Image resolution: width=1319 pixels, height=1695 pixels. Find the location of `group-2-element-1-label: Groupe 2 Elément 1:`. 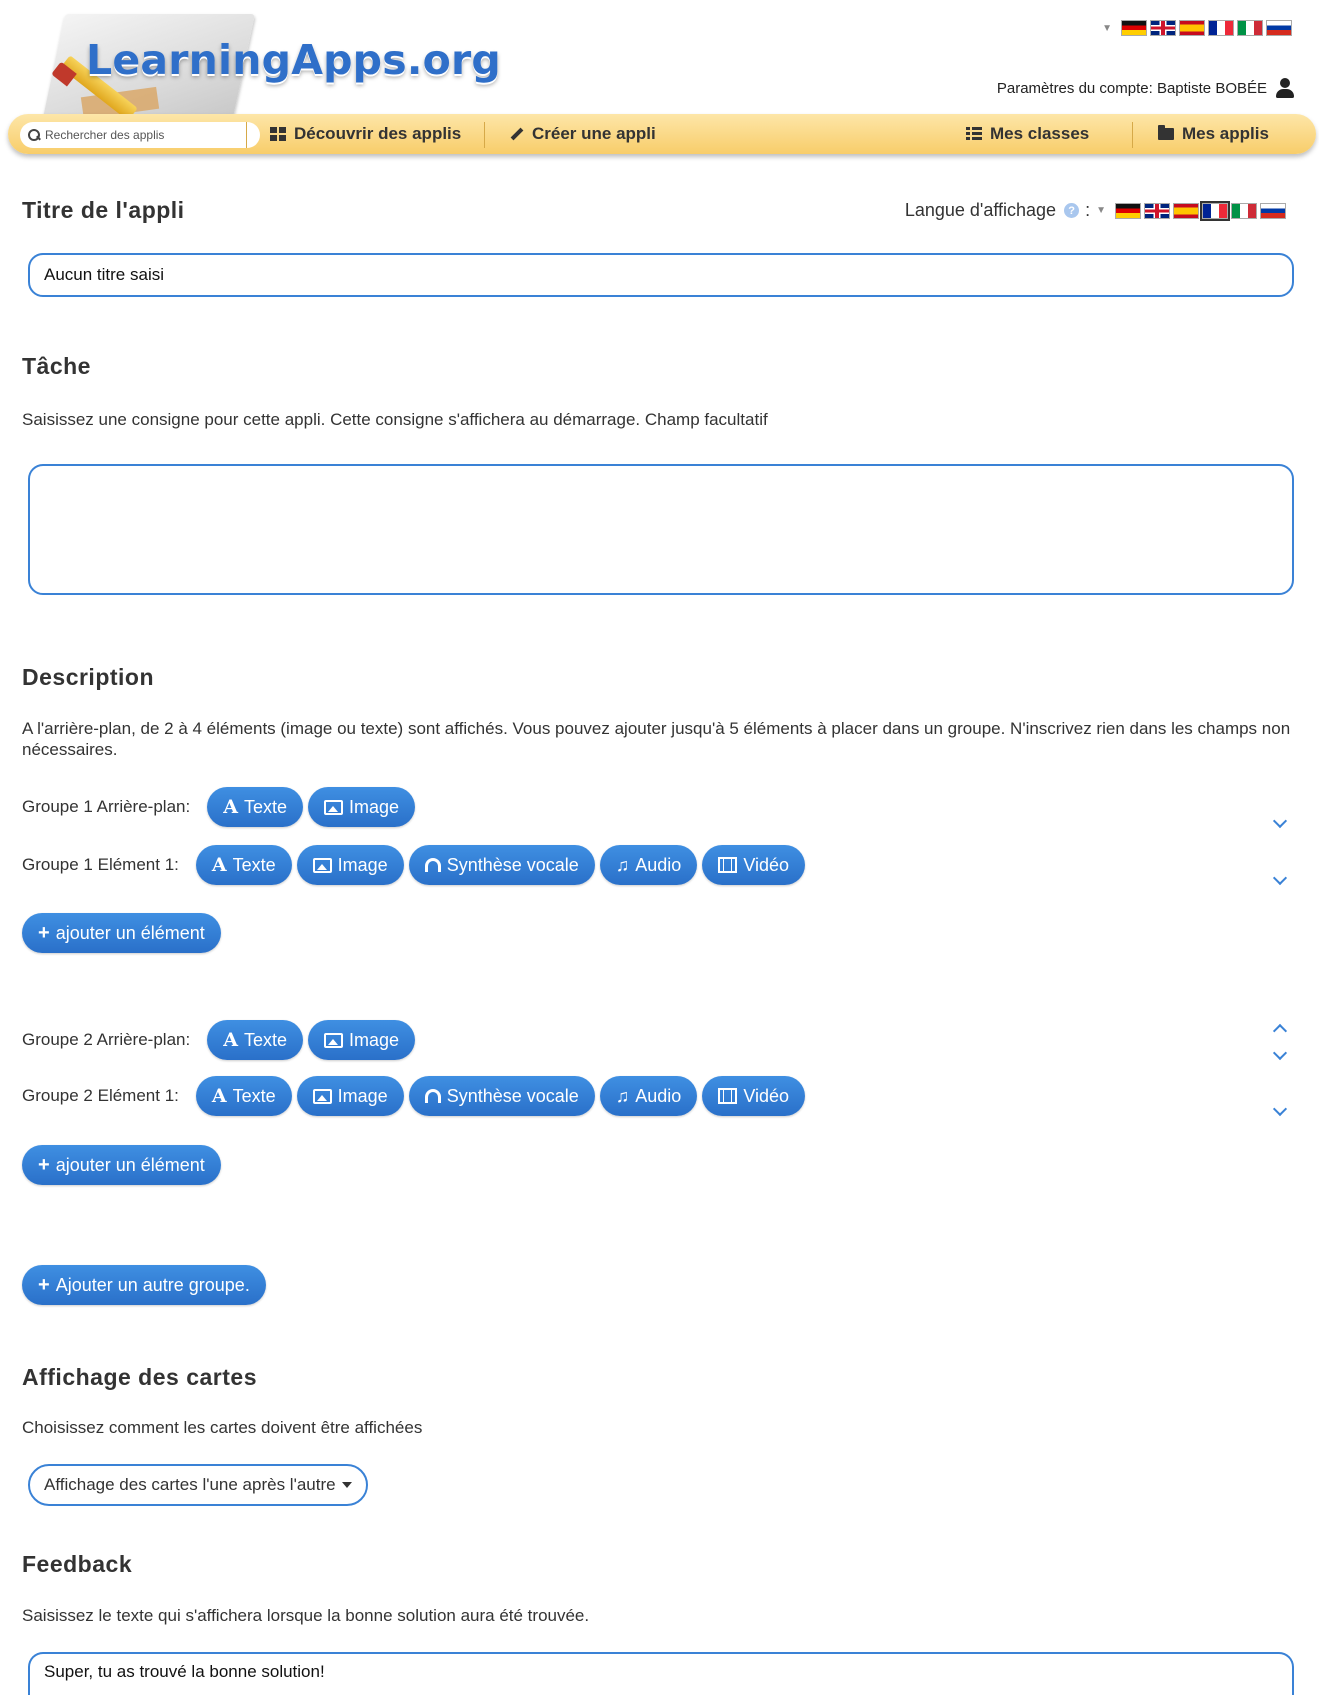

group-2-element-1-label: Groupe 2 Elément 1: is located at coordinates (100, 1095).